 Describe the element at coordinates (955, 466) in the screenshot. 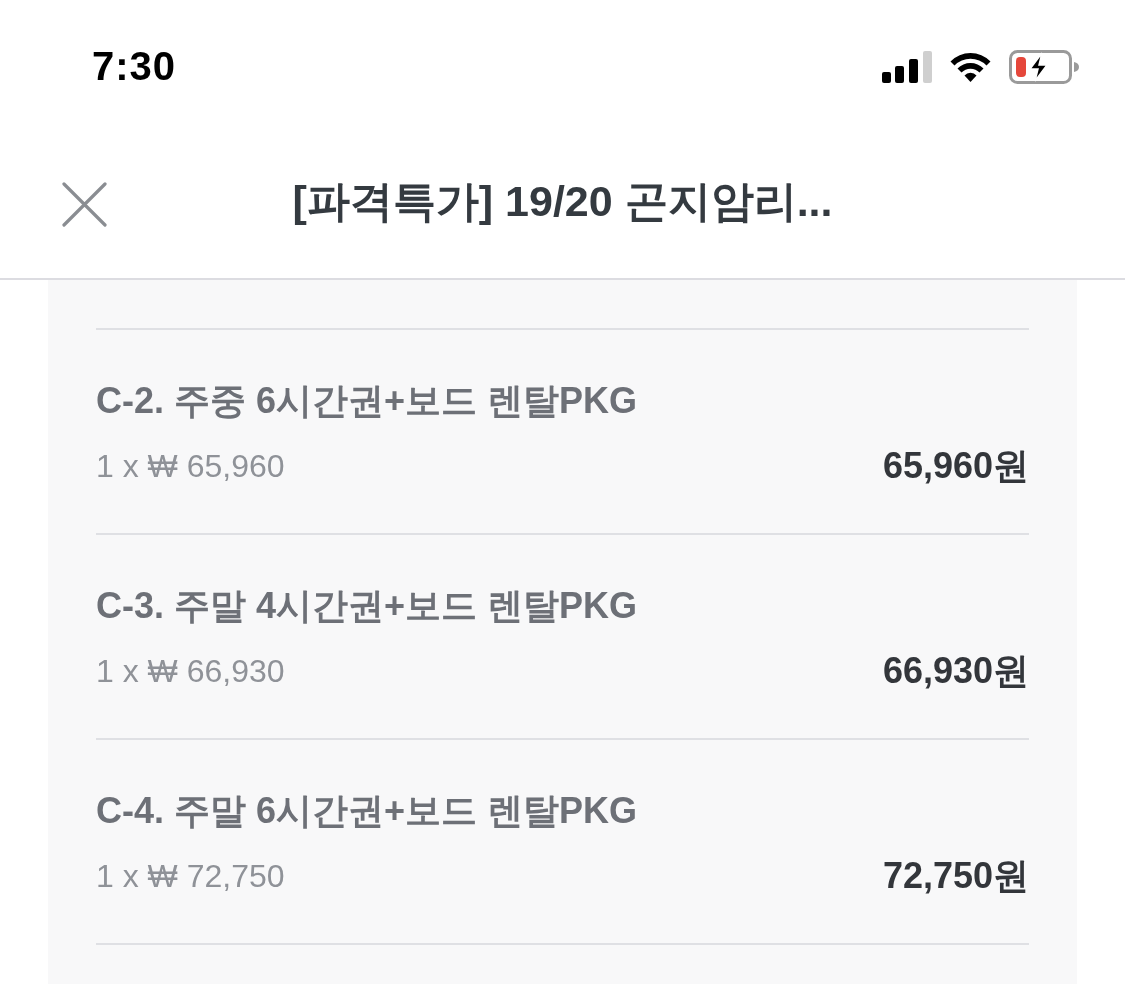

I see `item-total-price: 65,960원` at that location.